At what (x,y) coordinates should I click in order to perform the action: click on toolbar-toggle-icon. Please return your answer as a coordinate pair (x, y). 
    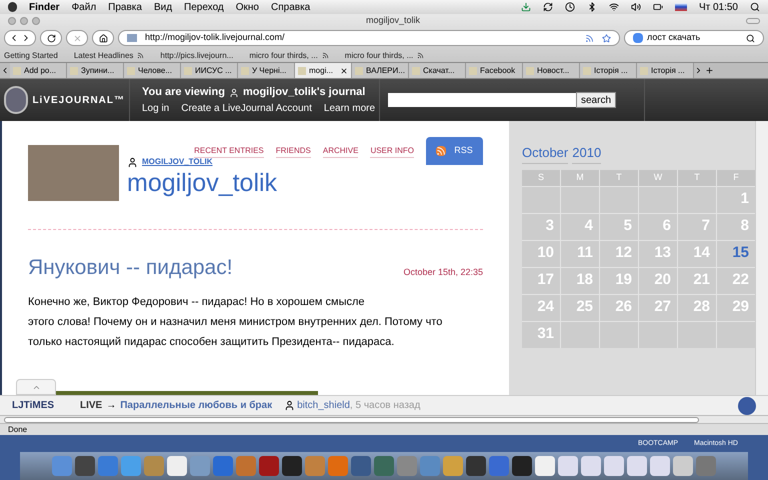
    Looking at the image, I should click on (753, 21).